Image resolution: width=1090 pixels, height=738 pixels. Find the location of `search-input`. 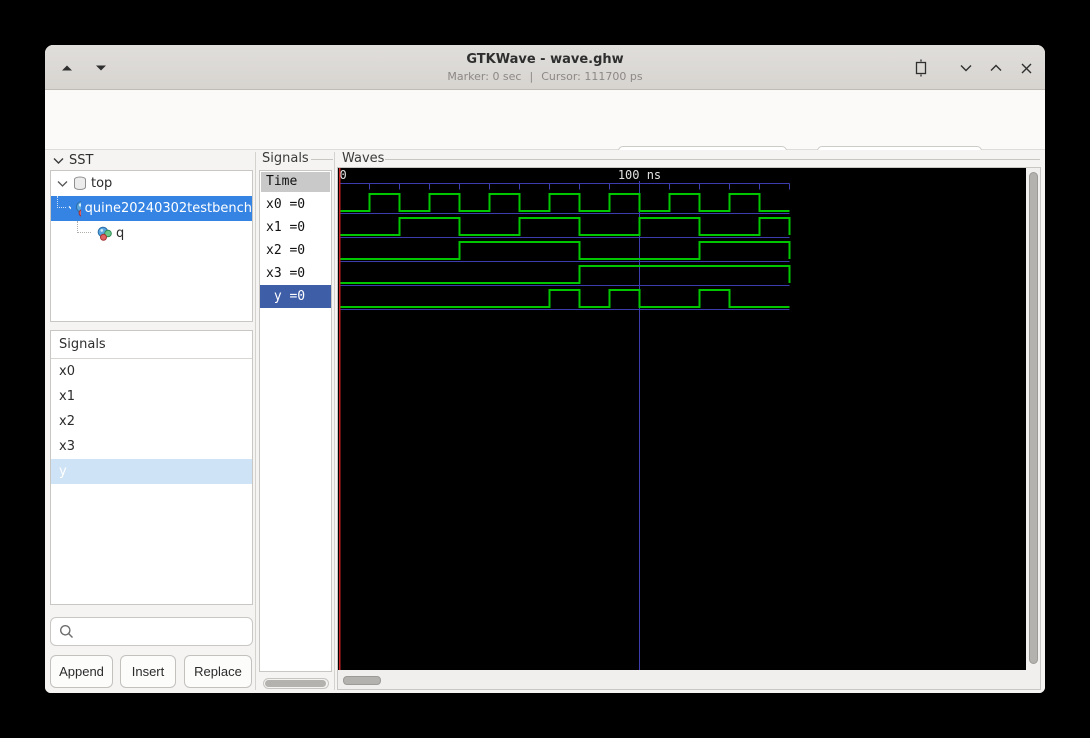

search-input is located at coordinates (165, 631).